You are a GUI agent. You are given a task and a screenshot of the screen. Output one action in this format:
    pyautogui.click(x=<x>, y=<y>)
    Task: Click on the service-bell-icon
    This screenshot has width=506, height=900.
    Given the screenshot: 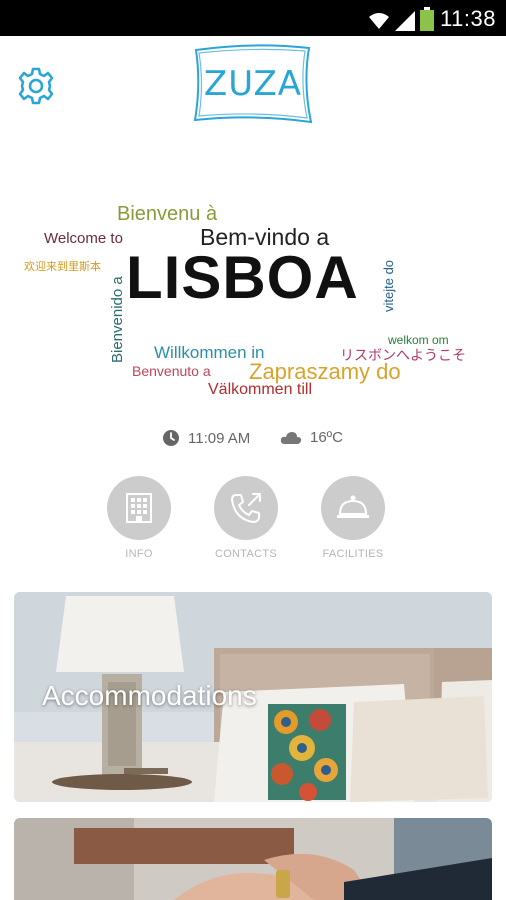 What is the action you would take?
    pyautogui.click(x=353, y=506)
    